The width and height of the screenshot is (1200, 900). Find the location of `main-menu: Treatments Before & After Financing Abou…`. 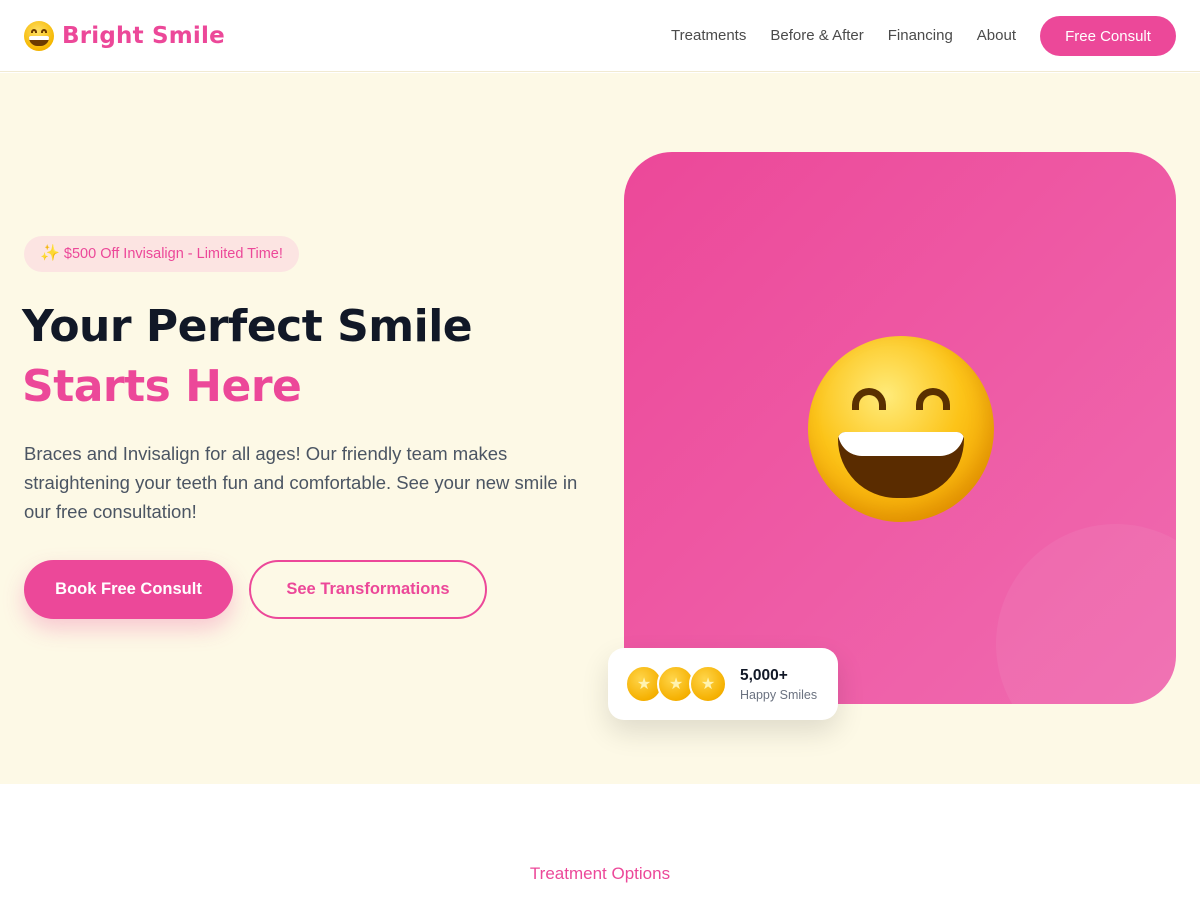

main-menu: Treatments Before & After Financing Abou… is located at coordinates (843, 36).